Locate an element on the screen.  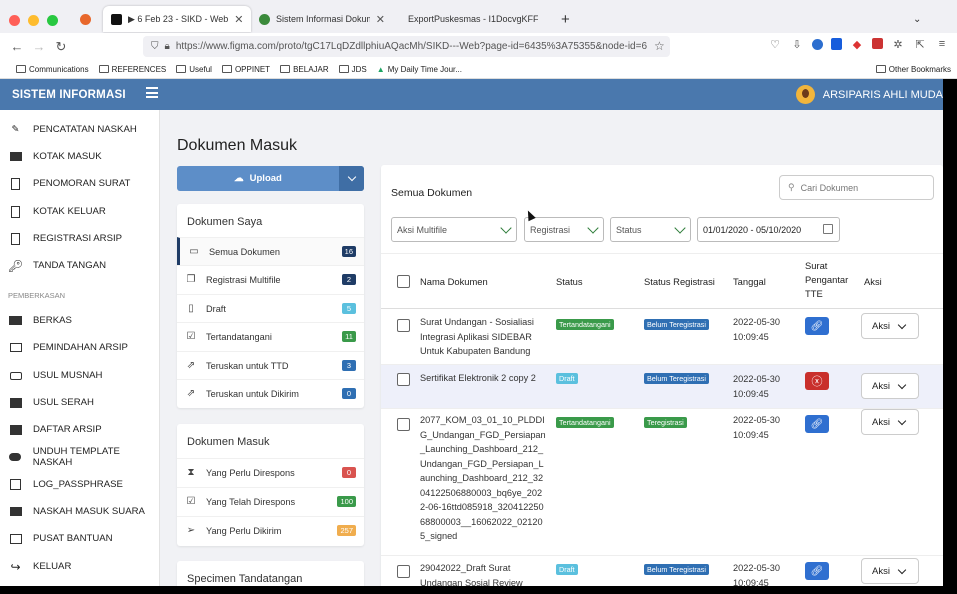
bookmark-folder: OPPINET is located at coordinates (245, 69).